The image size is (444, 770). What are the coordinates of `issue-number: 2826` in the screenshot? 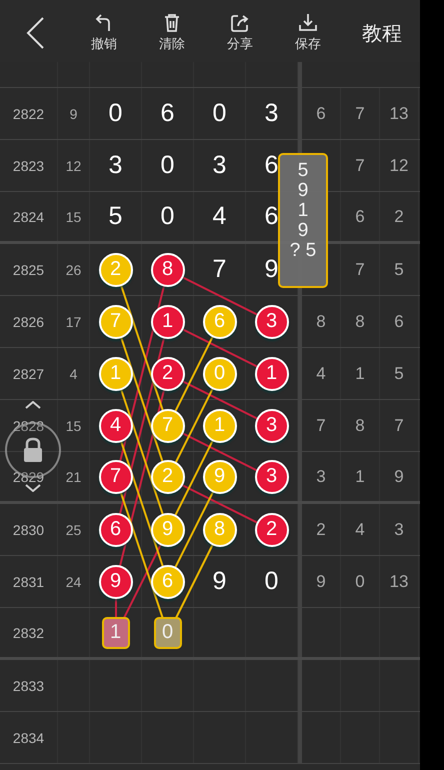 It's located at (28, 322).